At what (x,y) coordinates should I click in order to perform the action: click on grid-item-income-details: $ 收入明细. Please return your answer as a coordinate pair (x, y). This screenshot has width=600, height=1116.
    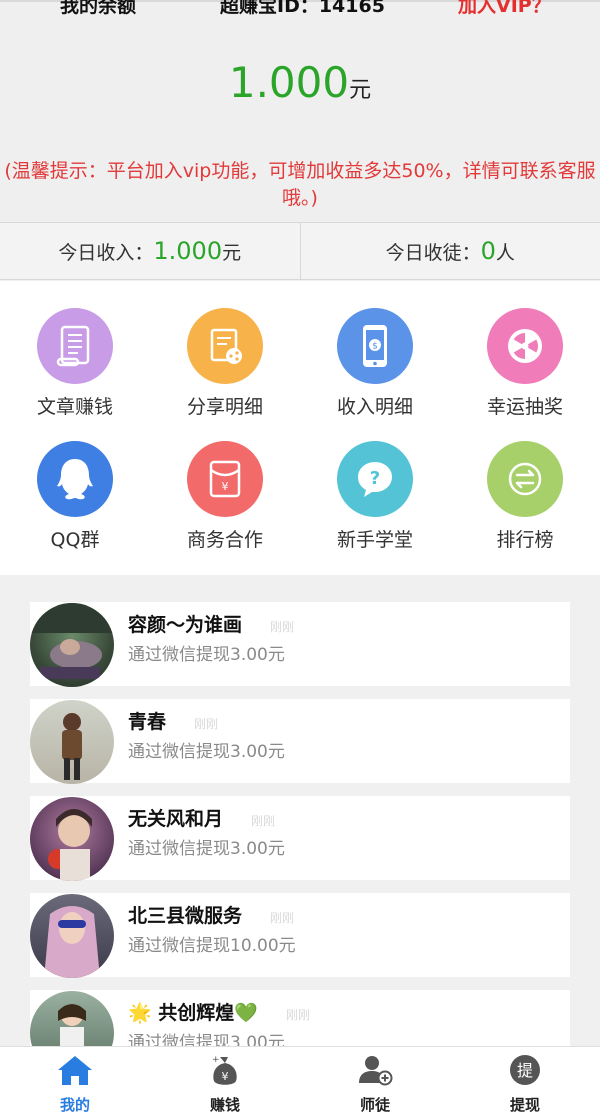
    Looking at the image, I should click on (375, 363).